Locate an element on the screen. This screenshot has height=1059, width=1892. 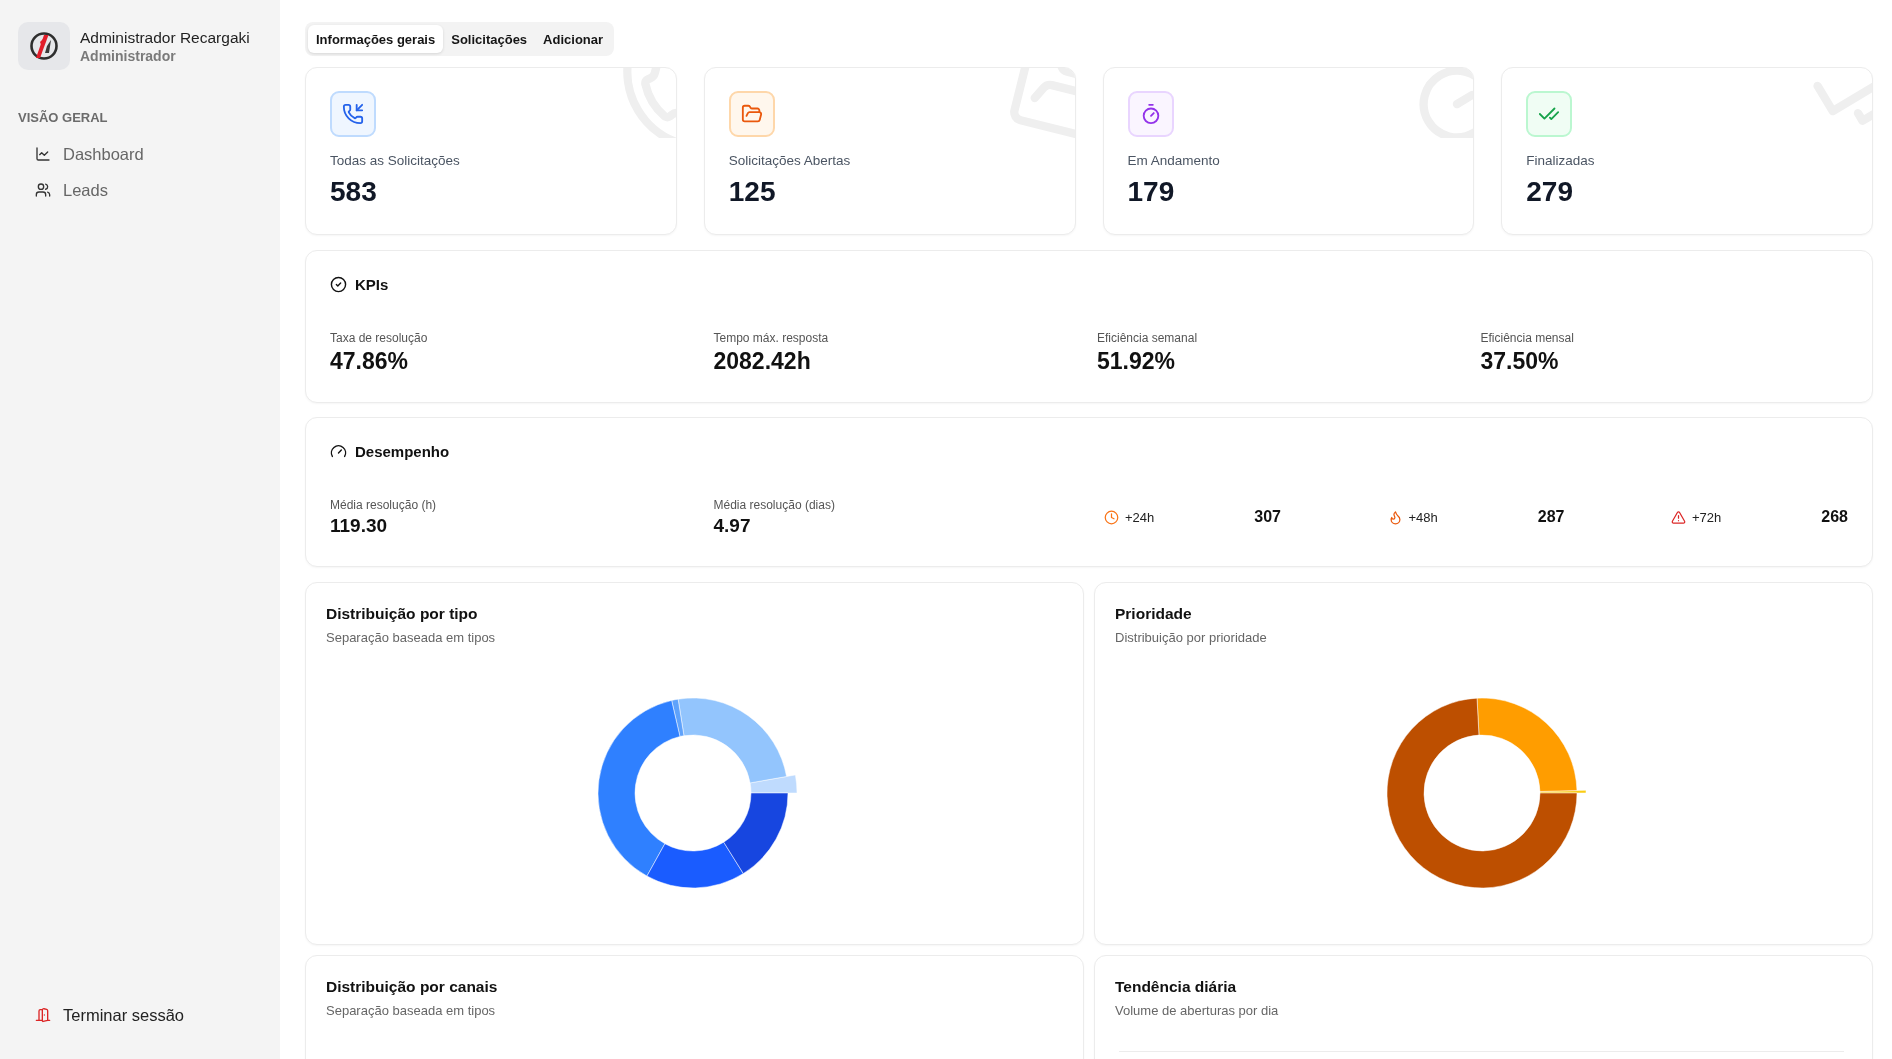
alert-label: +24h is located at coordinates (1140, 517).